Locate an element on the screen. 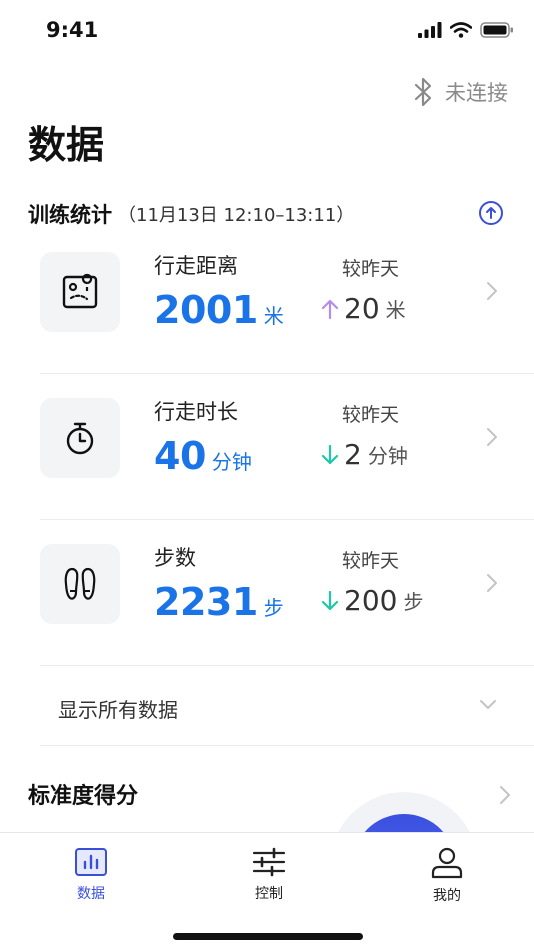 This screenshot has height=951, width=534. compare-unit: 步 is located at coordinates (413, 602).